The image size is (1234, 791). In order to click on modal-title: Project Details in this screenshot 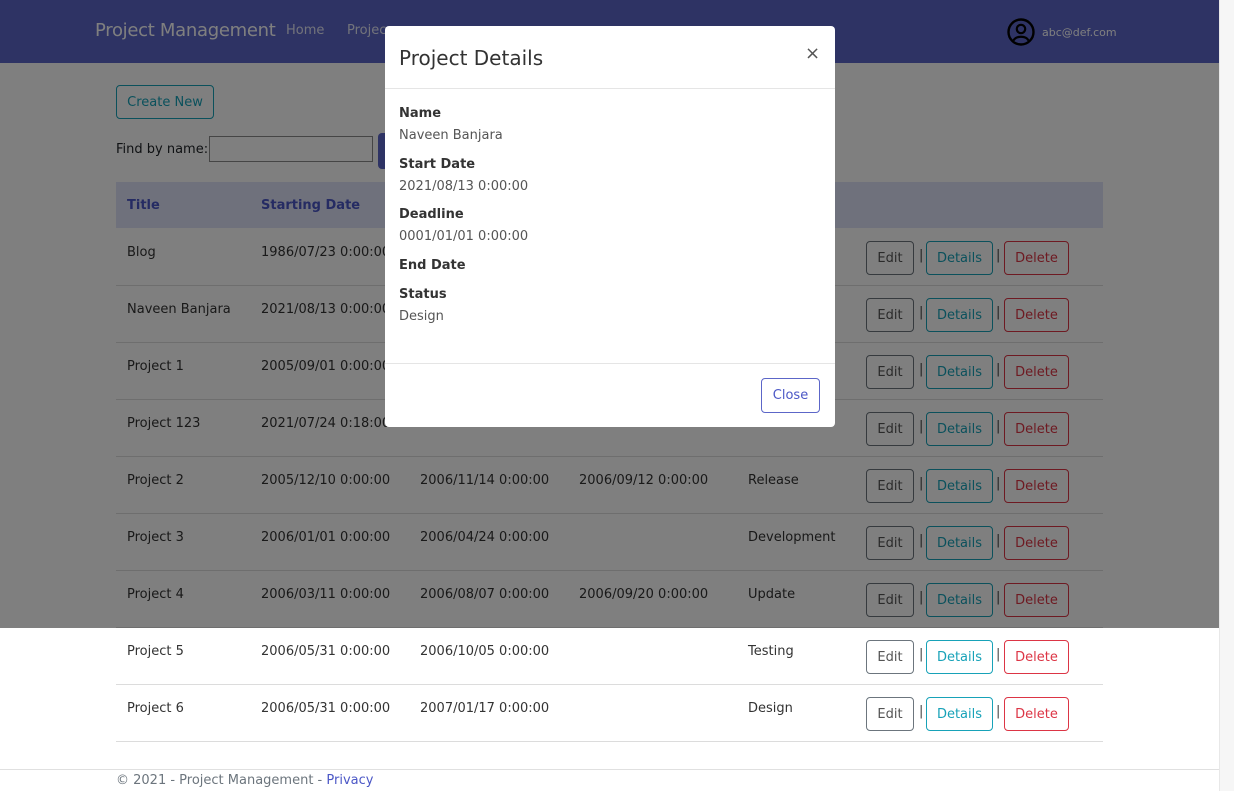, I will do `click(471, 58)`.